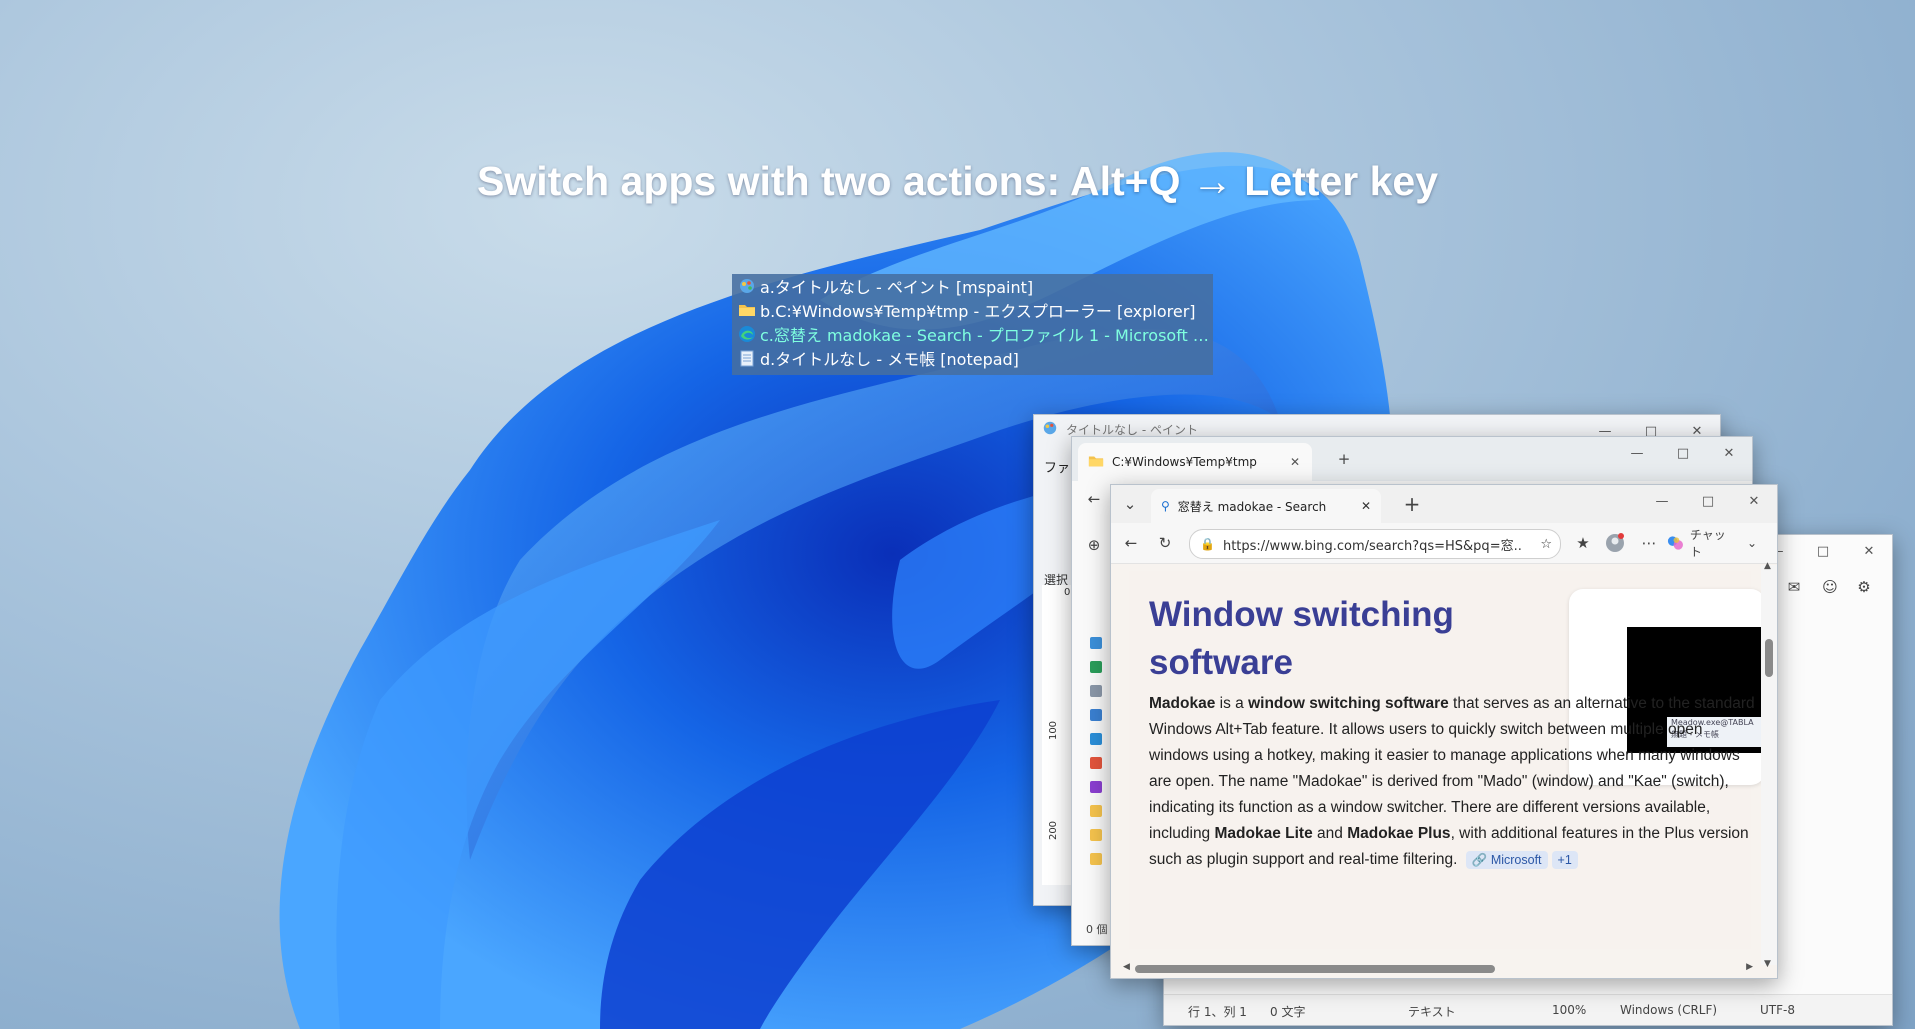 This screenshot has height=1029, width=1915. I want to click on vertical-scrollbar: ▲ ▼, so click(1769, 765).